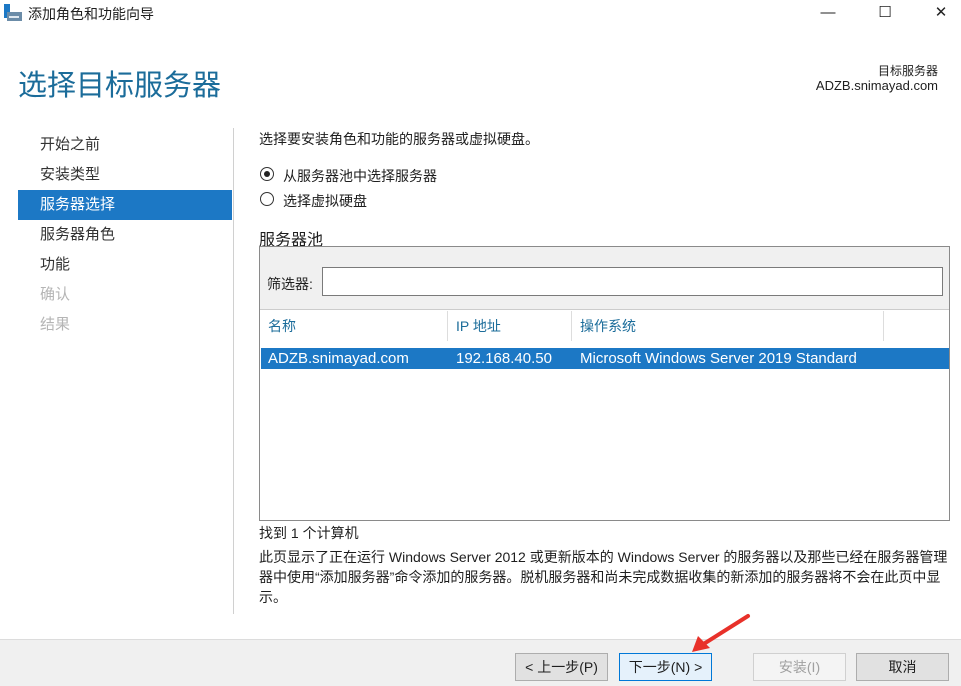 The width and height of the screenshot is (961, 686). What do you see at coordinates (632, 281) in the screenshot?
I see `filter-input` at bounding box center [632, 281].